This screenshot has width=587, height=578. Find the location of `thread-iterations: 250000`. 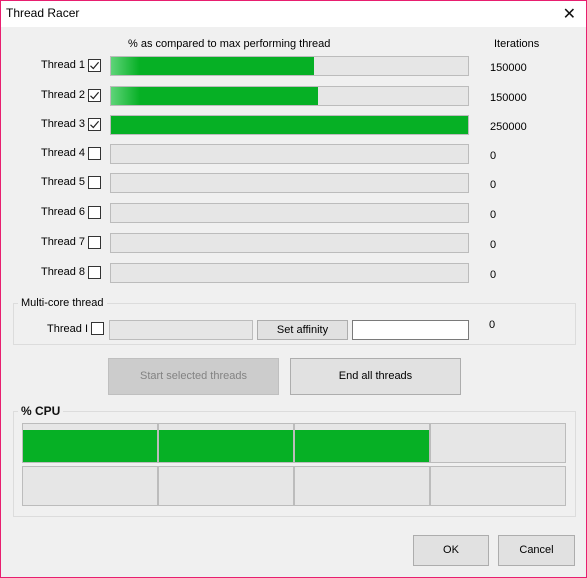

thread-iterations: 250000 is located at coordinates (508, 127).